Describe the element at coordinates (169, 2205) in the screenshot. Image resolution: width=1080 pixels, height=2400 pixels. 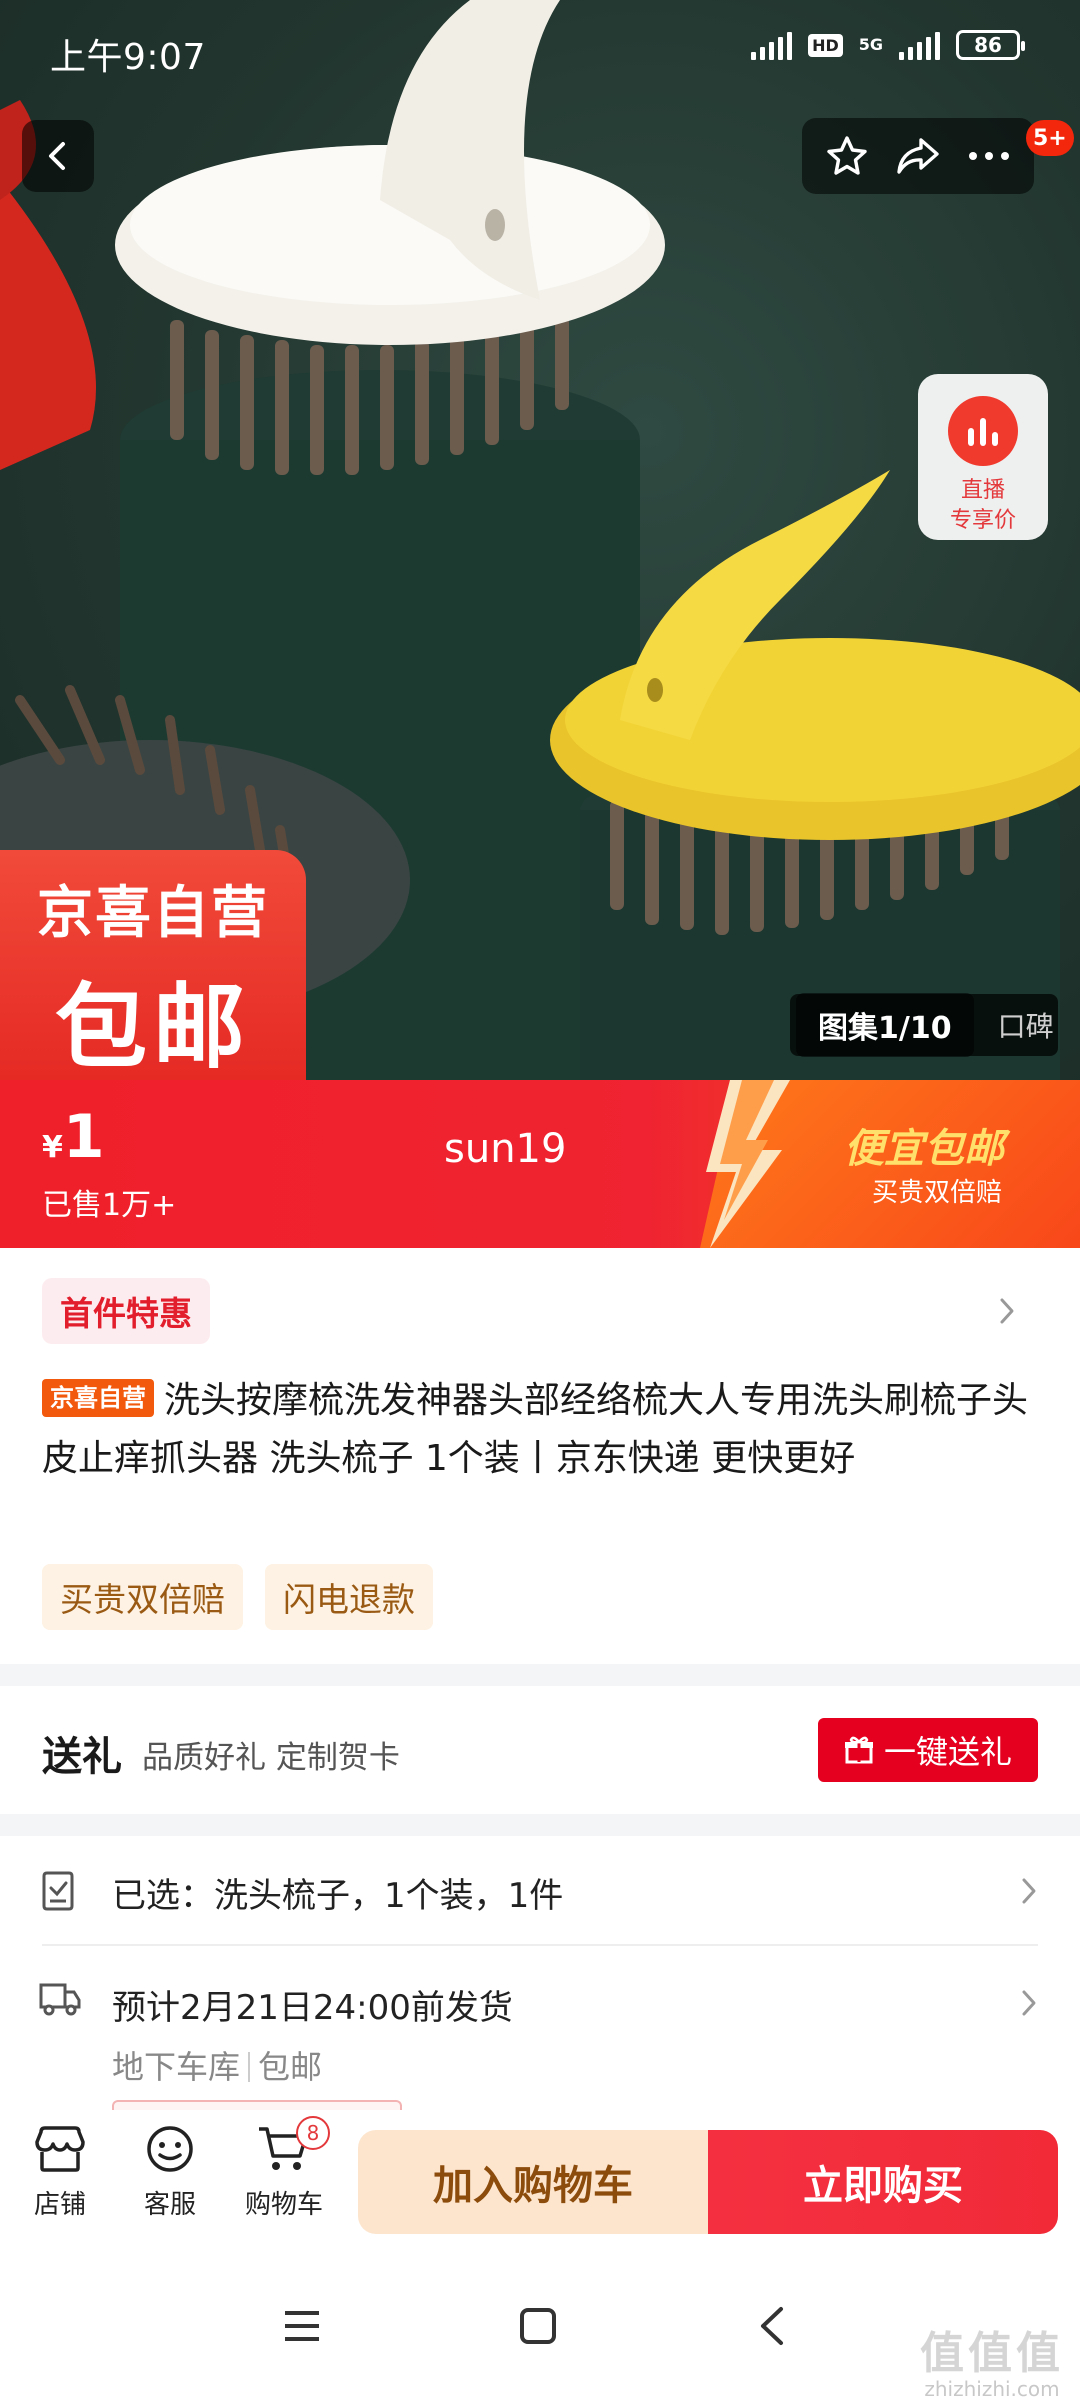
I see `service-label: 客服` at that location.